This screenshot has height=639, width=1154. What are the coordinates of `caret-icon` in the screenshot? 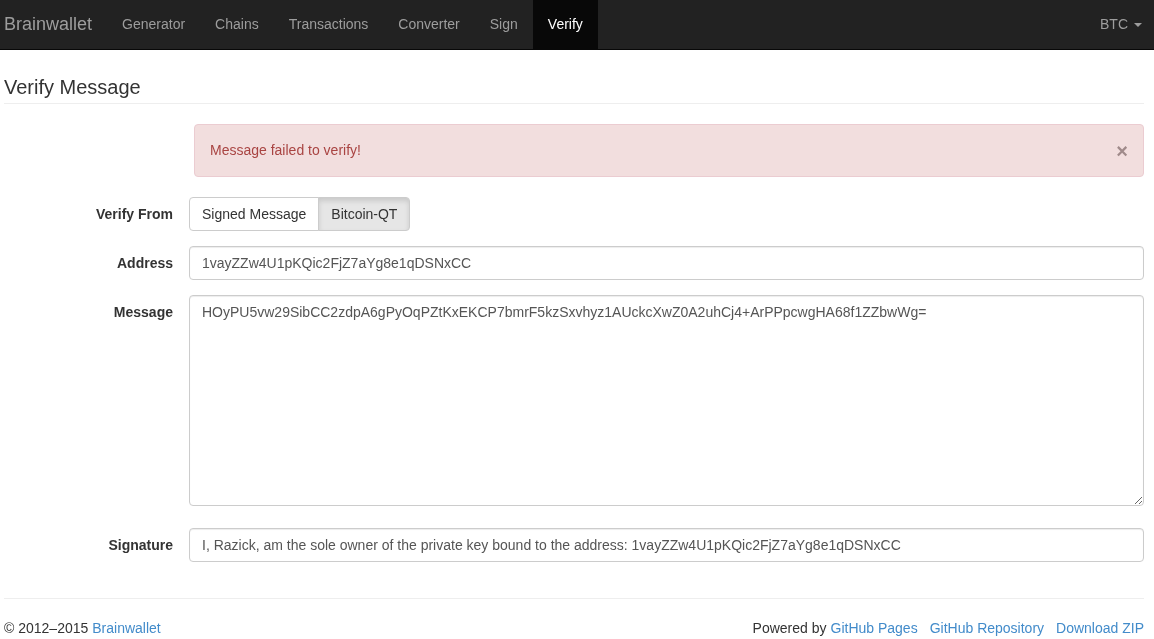 It's located at (1138, 24).